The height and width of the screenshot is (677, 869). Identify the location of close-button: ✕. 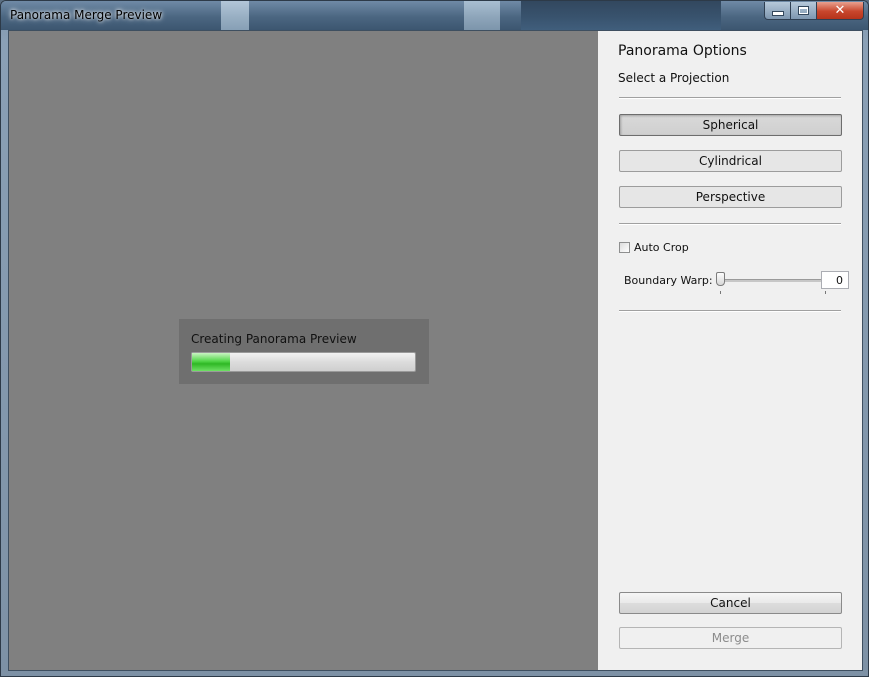
(840, 11).